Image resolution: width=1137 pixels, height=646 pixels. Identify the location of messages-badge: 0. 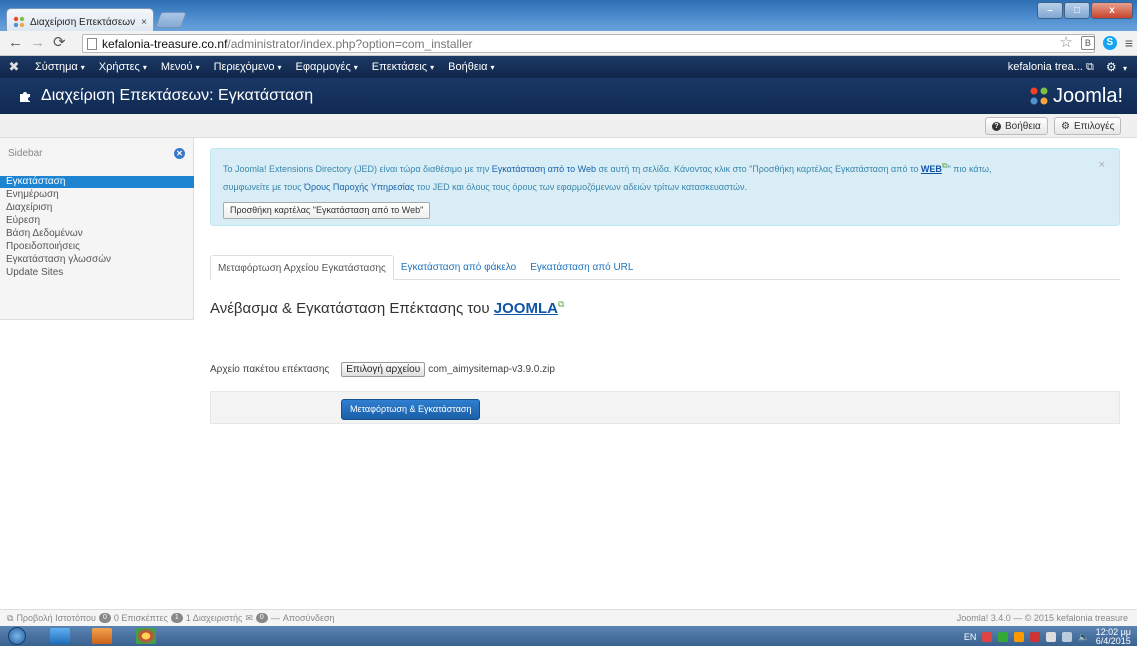
(261, 618).